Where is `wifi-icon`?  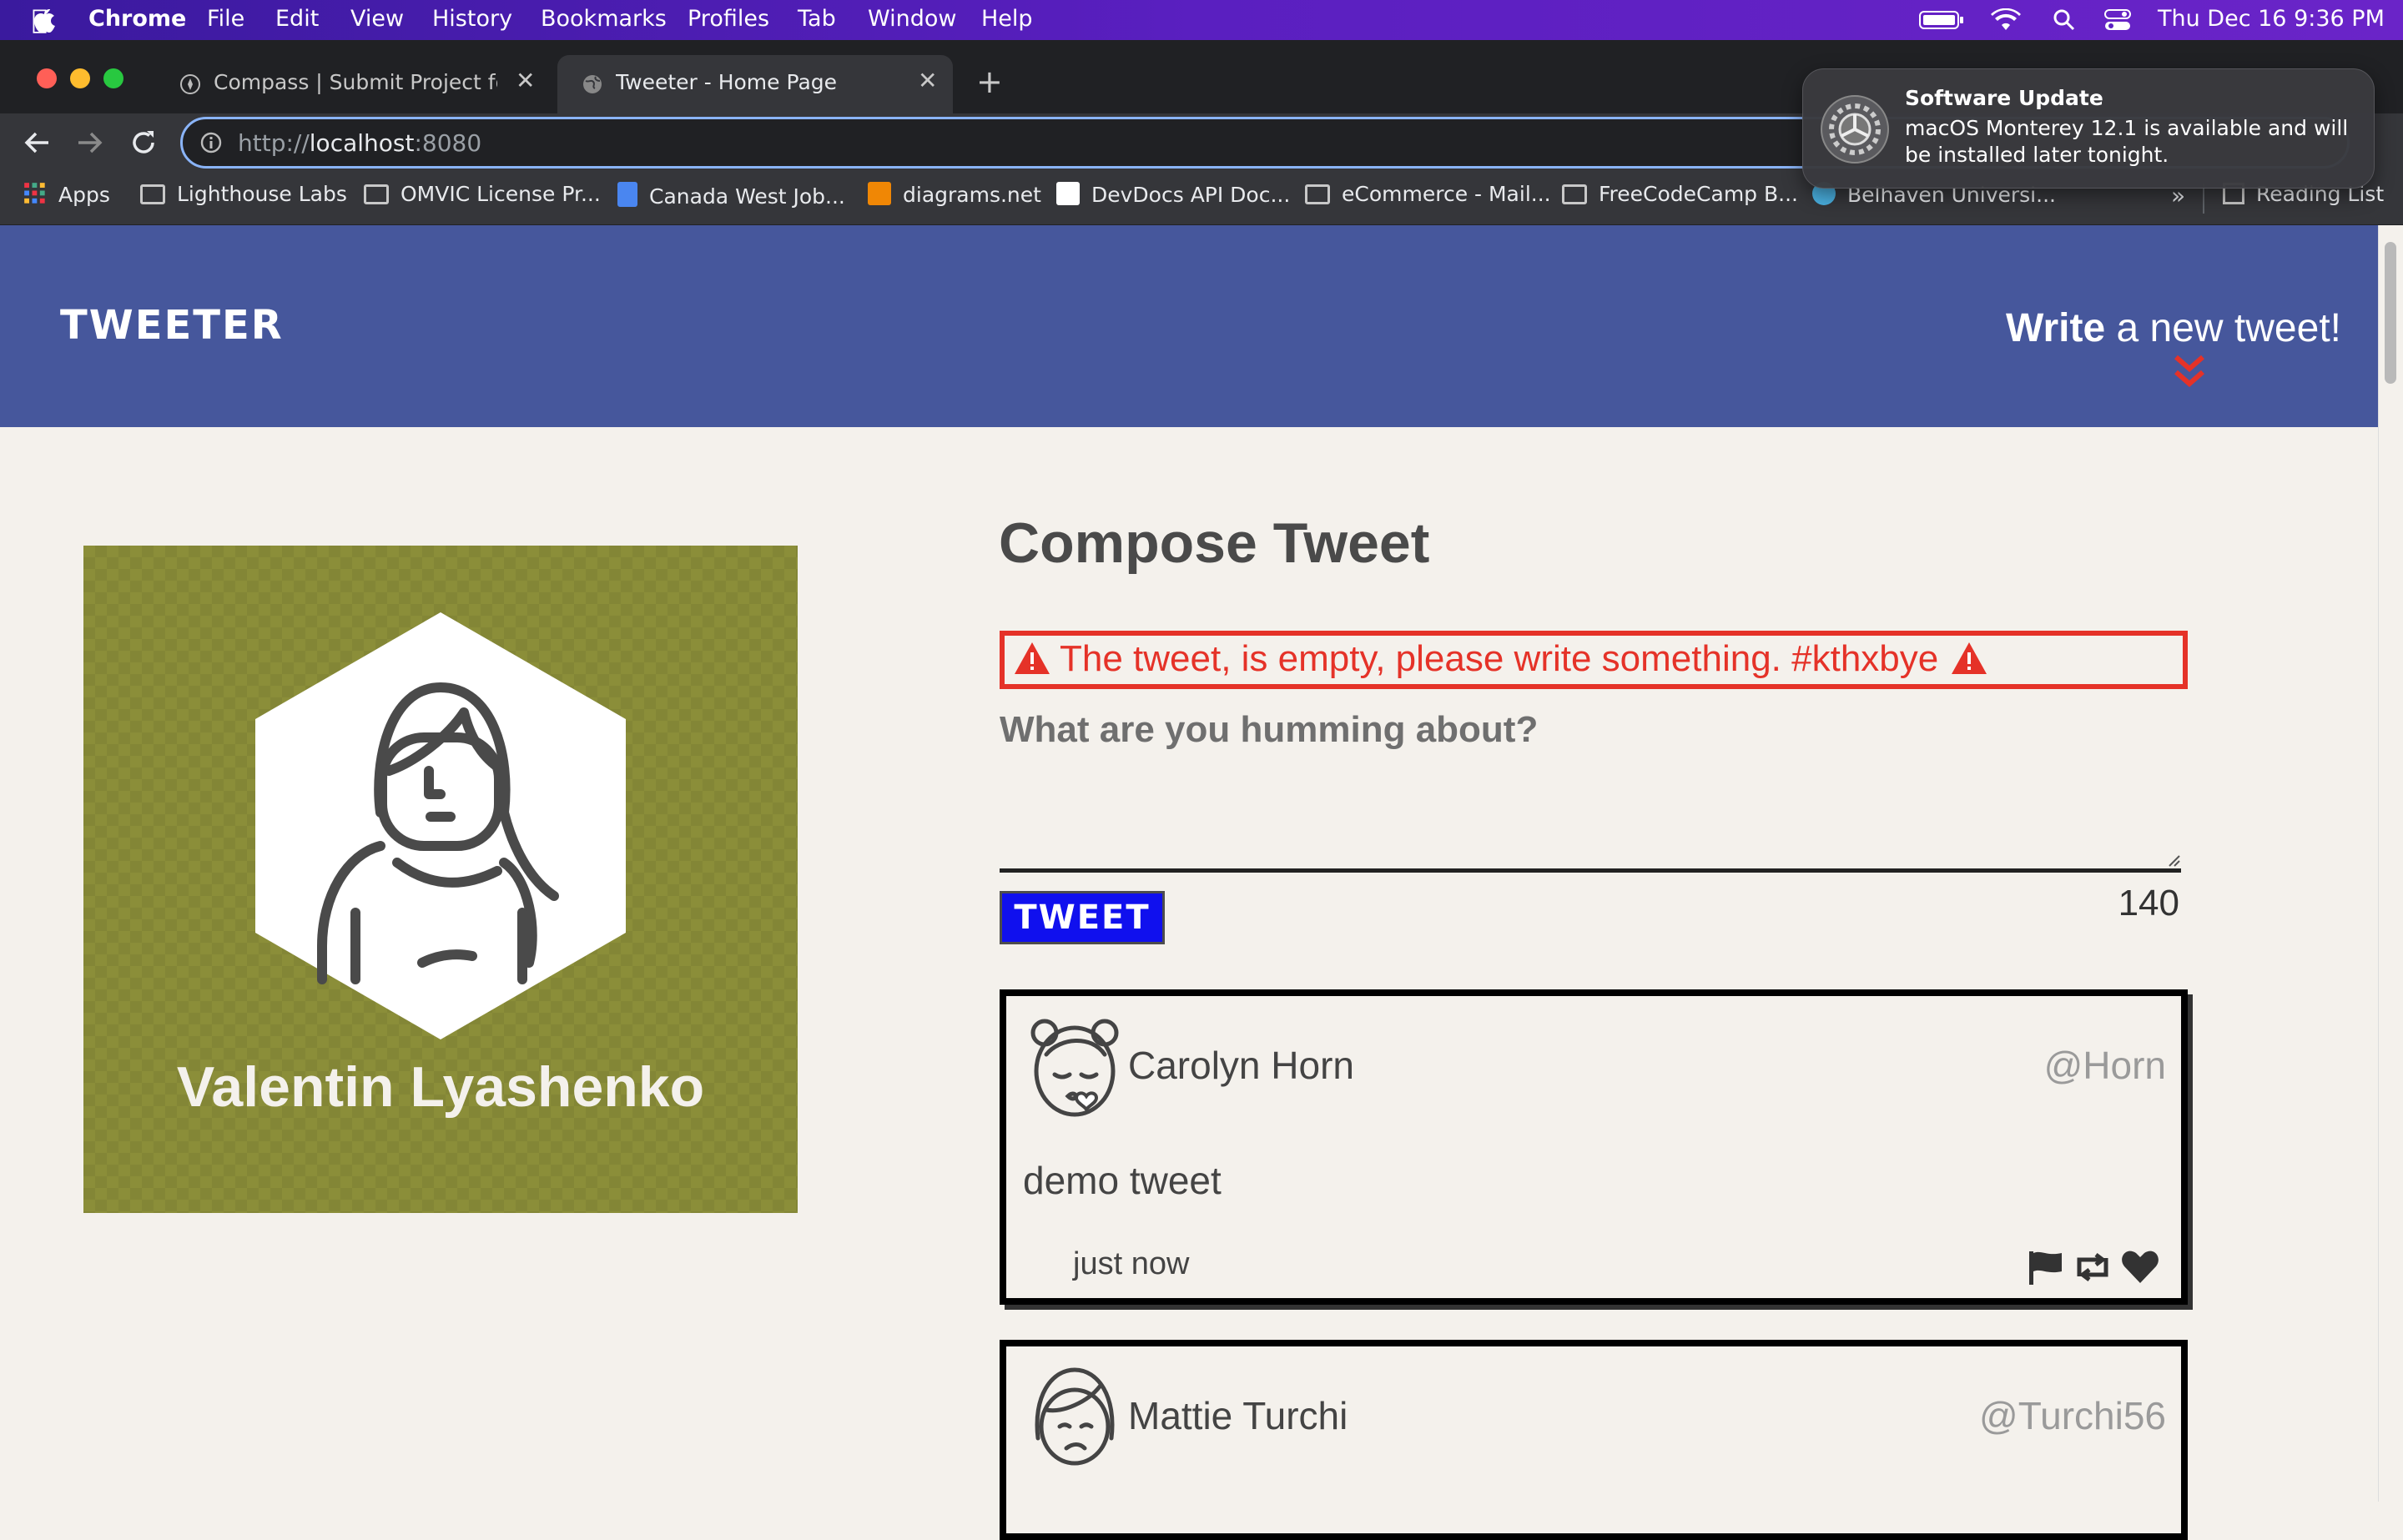
wifi-icon is located at coordinates (2006, 20).